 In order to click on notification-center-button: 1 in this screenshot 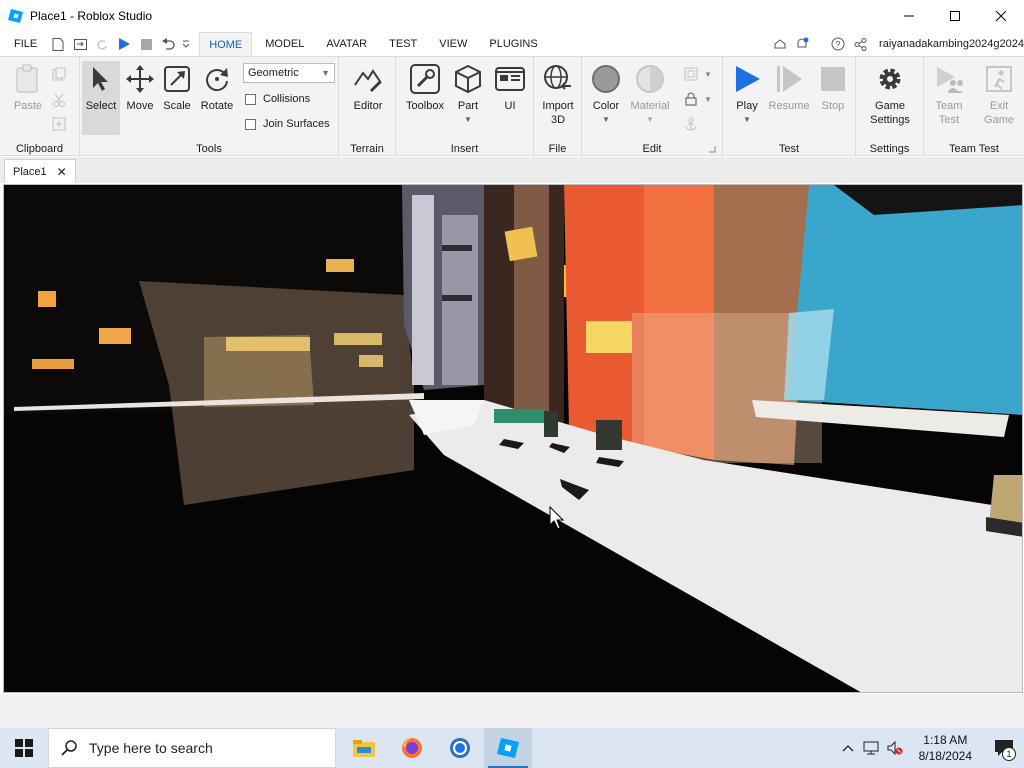, I will do `click(1004, 748)`.